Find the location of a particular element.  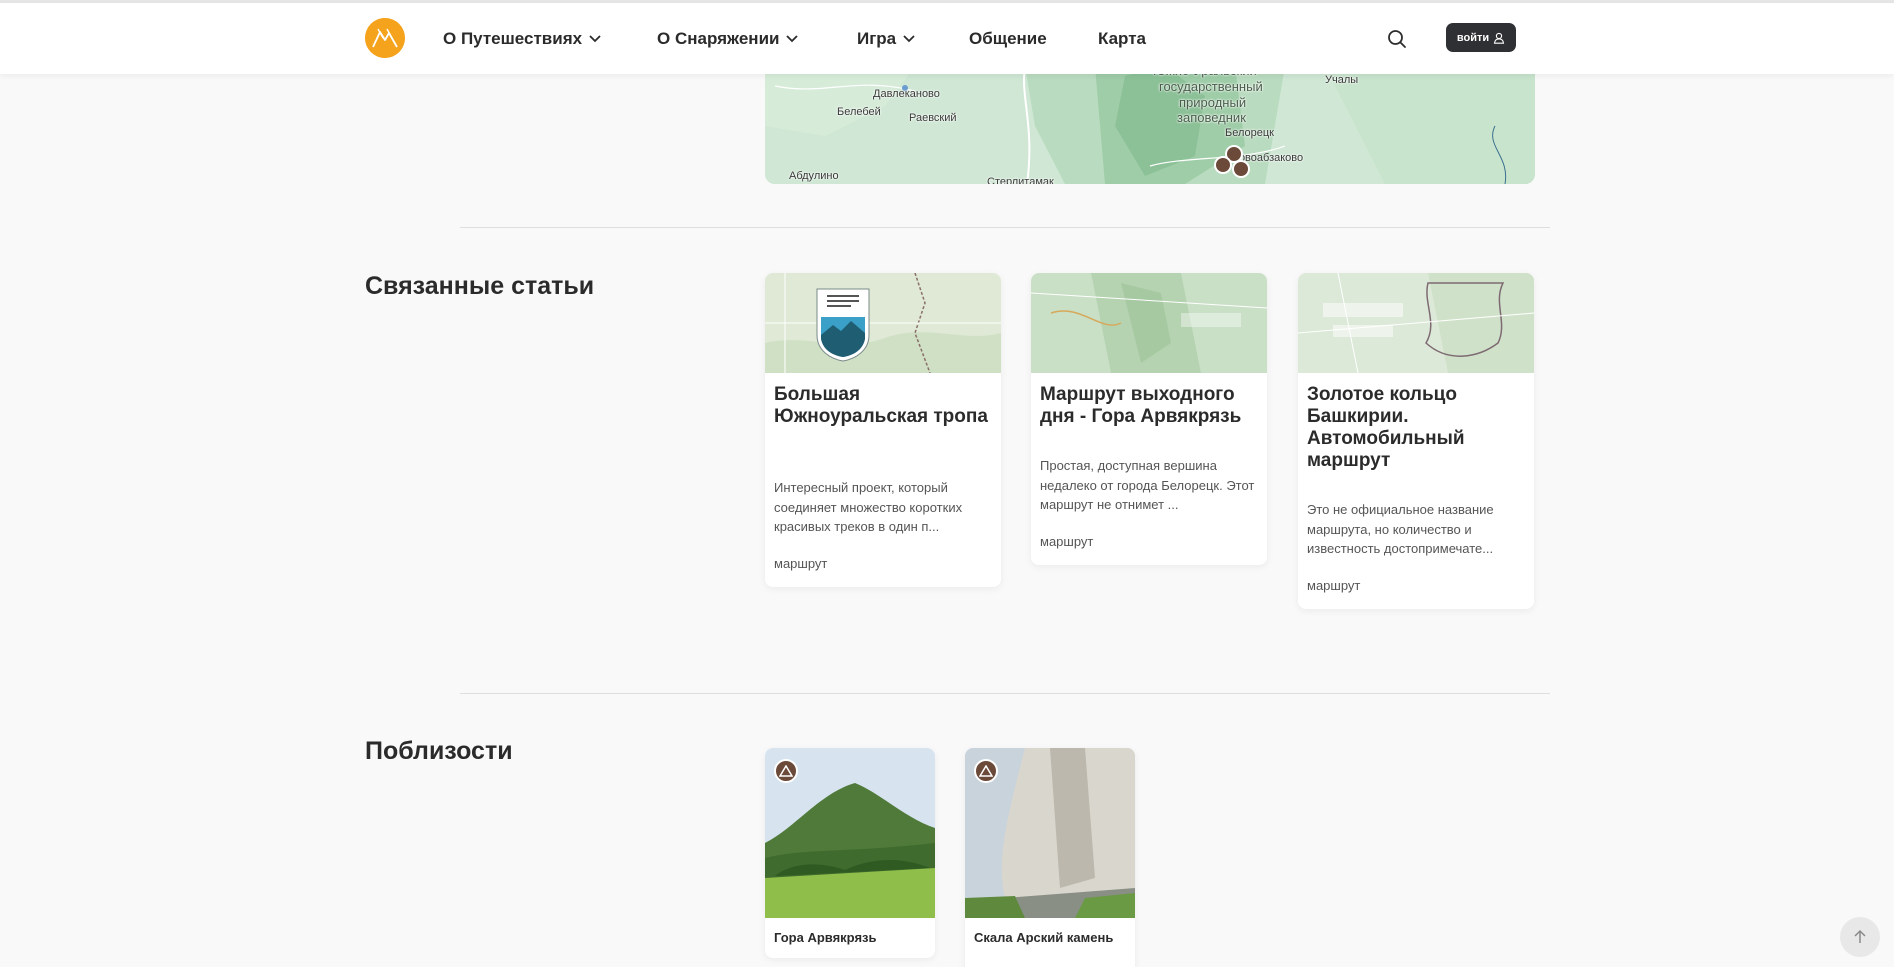

site-logo is located at coordinates (385, 38).